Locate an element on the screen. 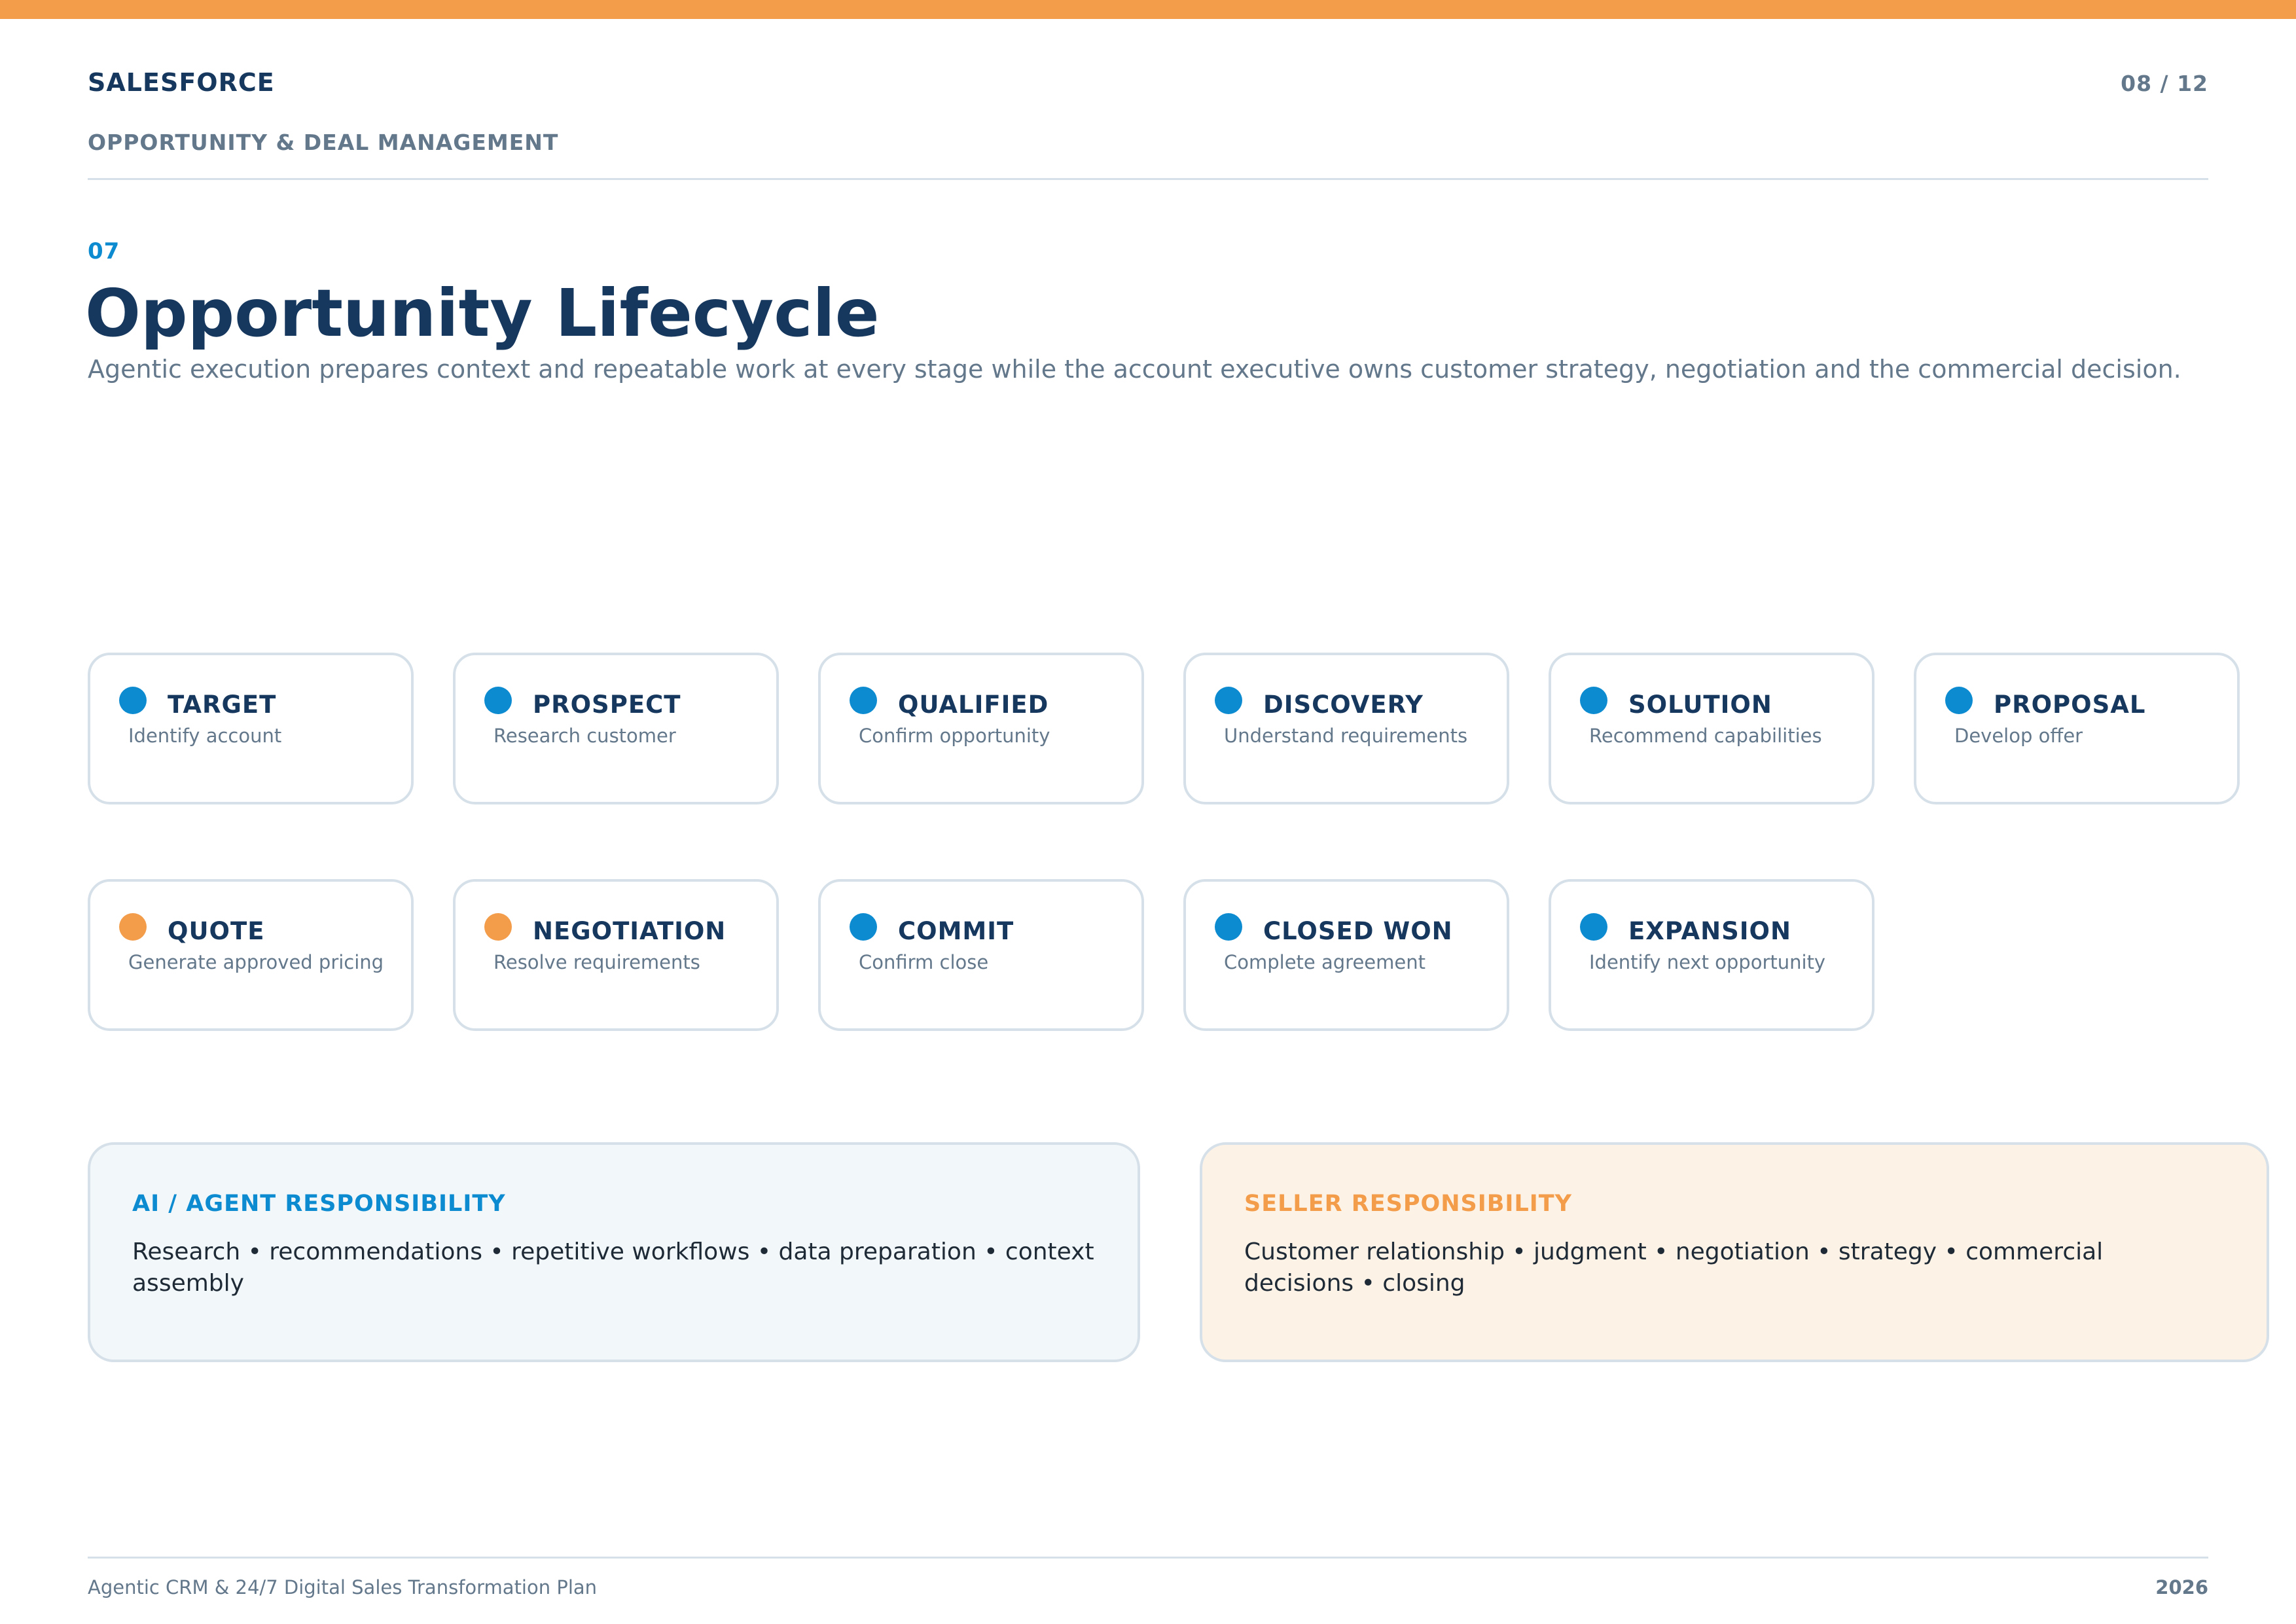 The height and width of the screenshot is (1624, 2296). stage-name: COMMIT is located at coordinates (956, 931).